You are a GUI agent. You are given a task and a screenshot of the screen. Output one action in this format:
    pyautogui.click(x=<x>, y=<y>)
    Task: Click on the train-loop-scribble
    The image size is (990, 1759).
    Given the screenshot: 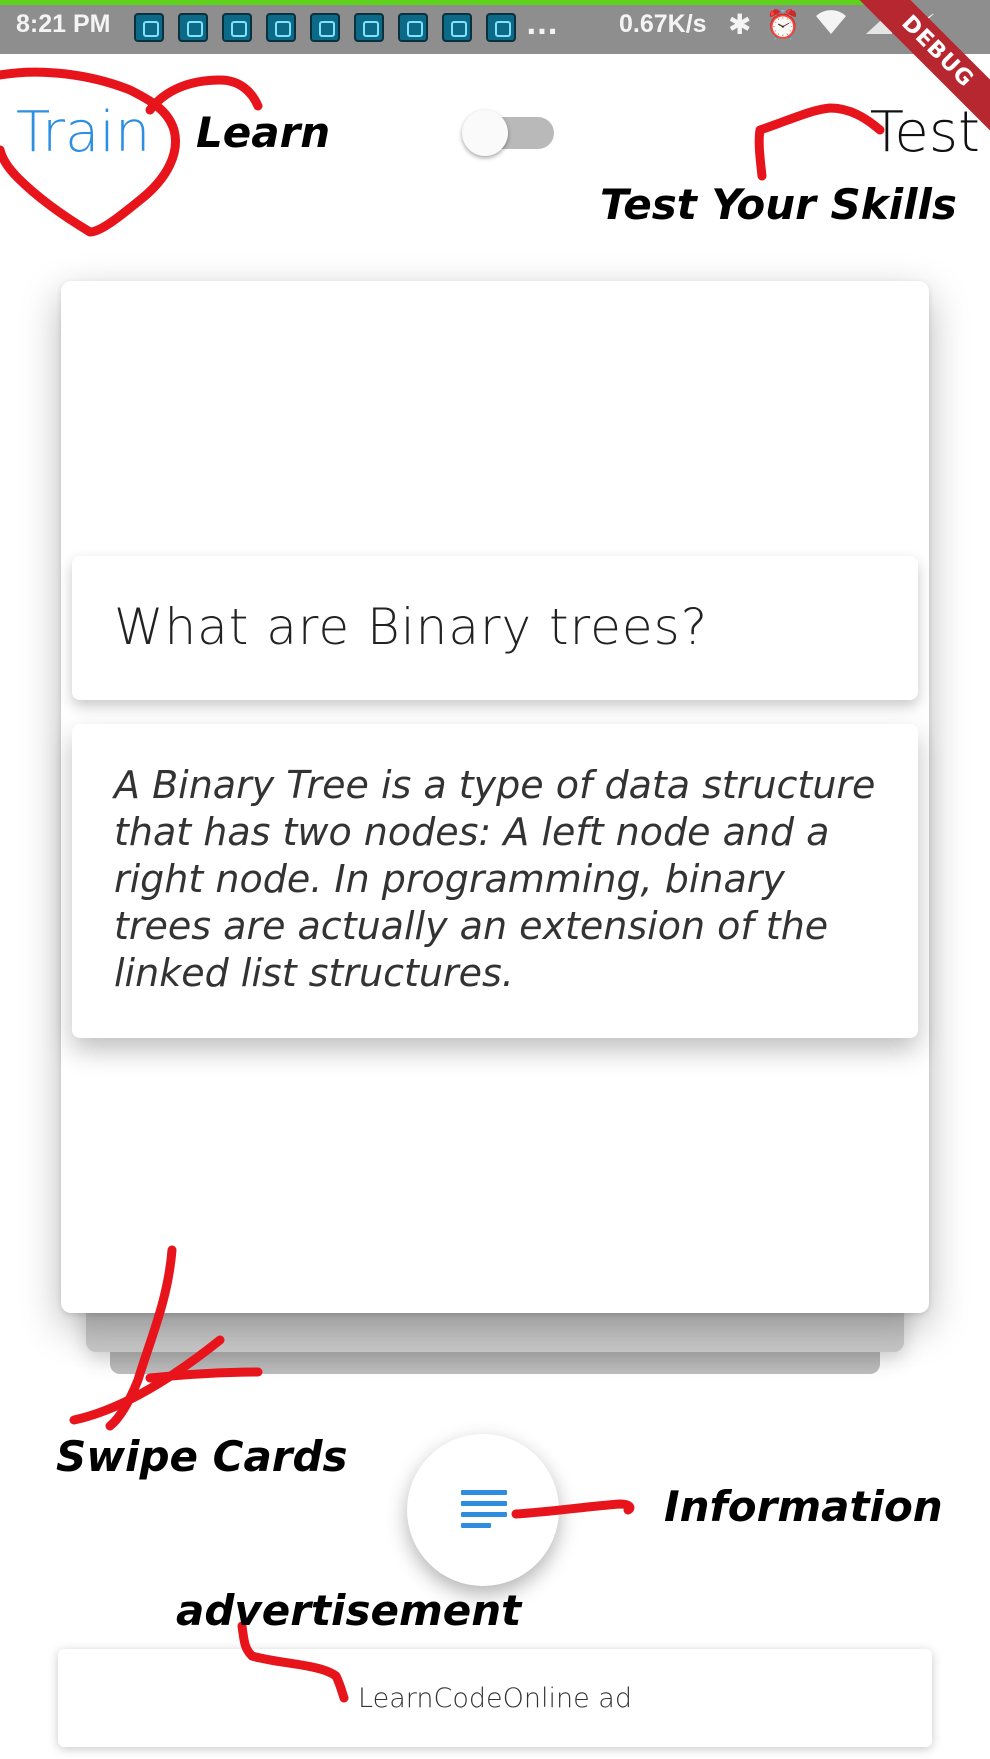 What is the action you would take?
    pyautogui.click(x=204, y=95)
    